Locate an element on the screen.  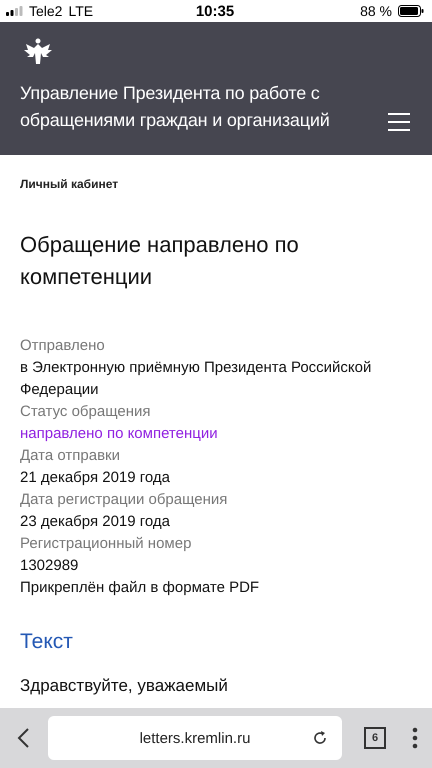
tabs-button: 6 is located at coordinates (375, 738).